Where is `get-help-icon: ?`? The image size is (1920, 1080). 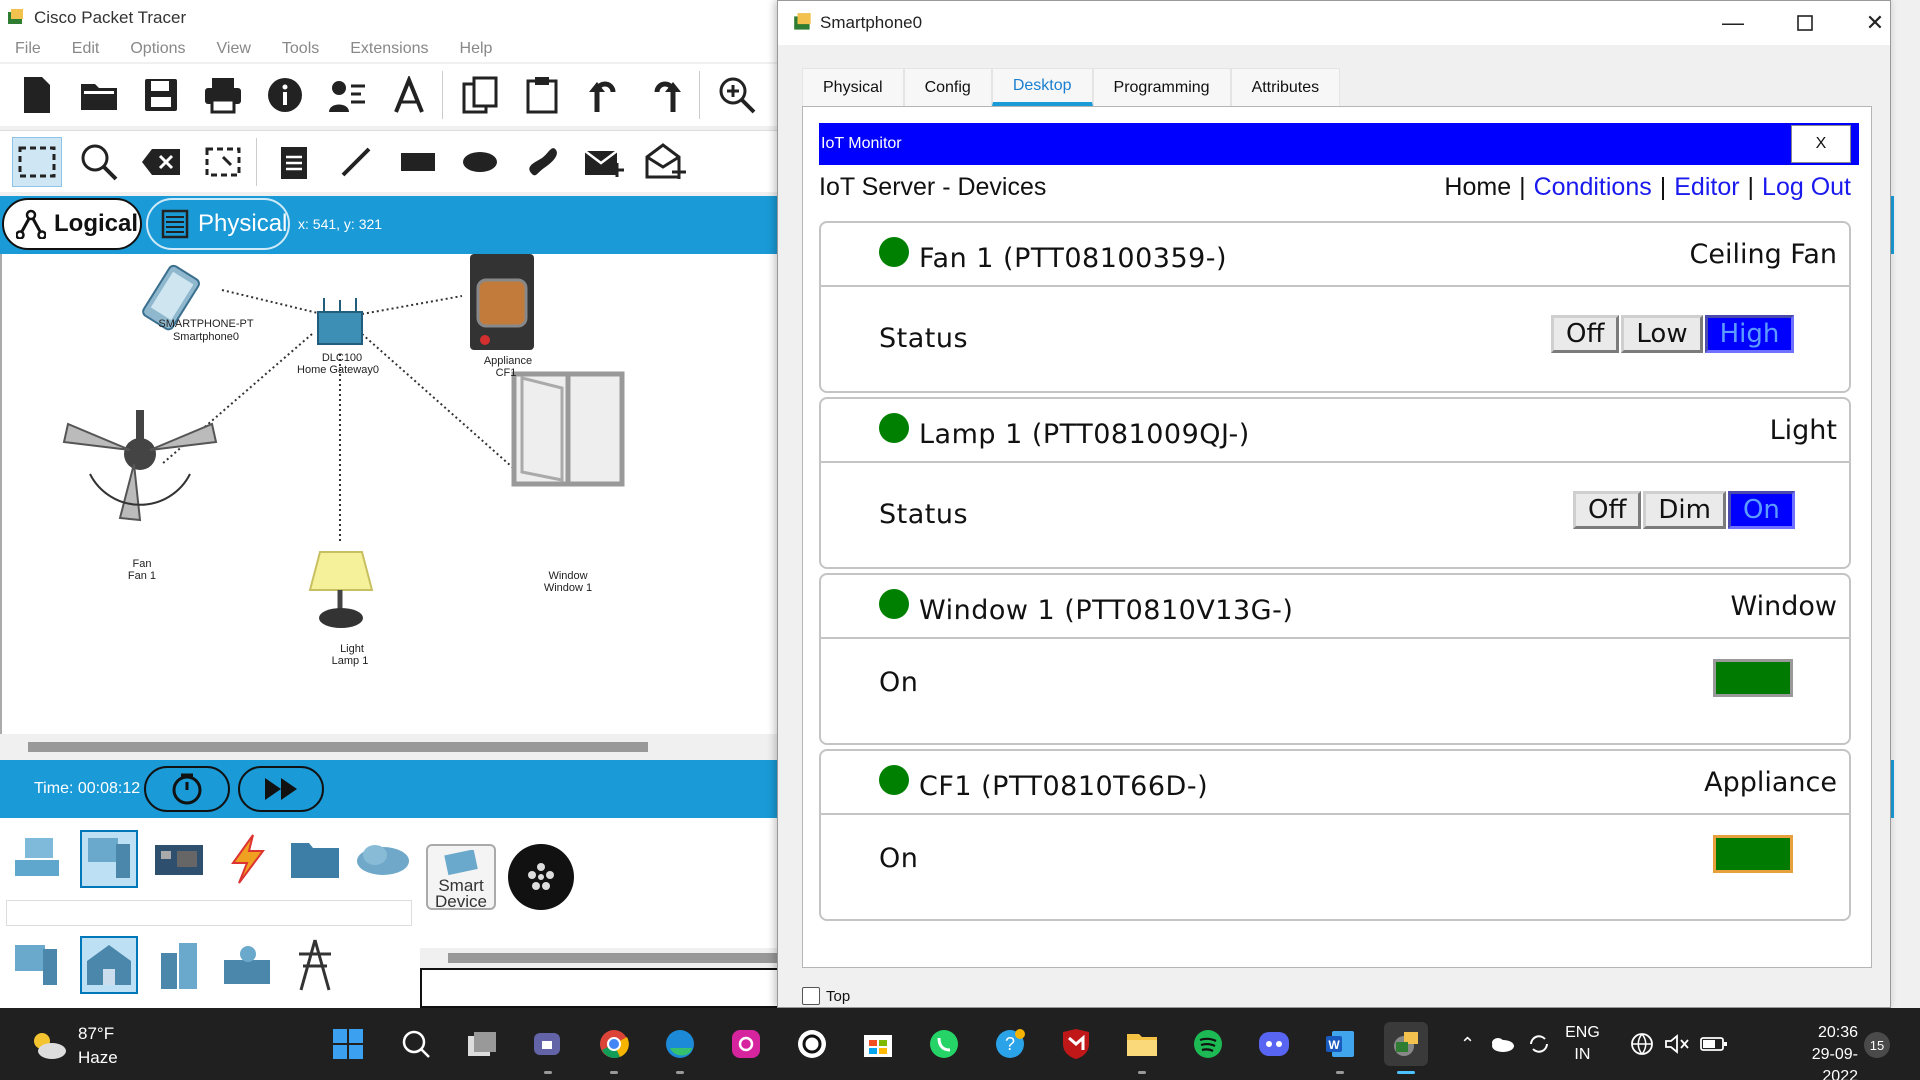
get-help-icon: ? is located at coordinates (1010, 1044).